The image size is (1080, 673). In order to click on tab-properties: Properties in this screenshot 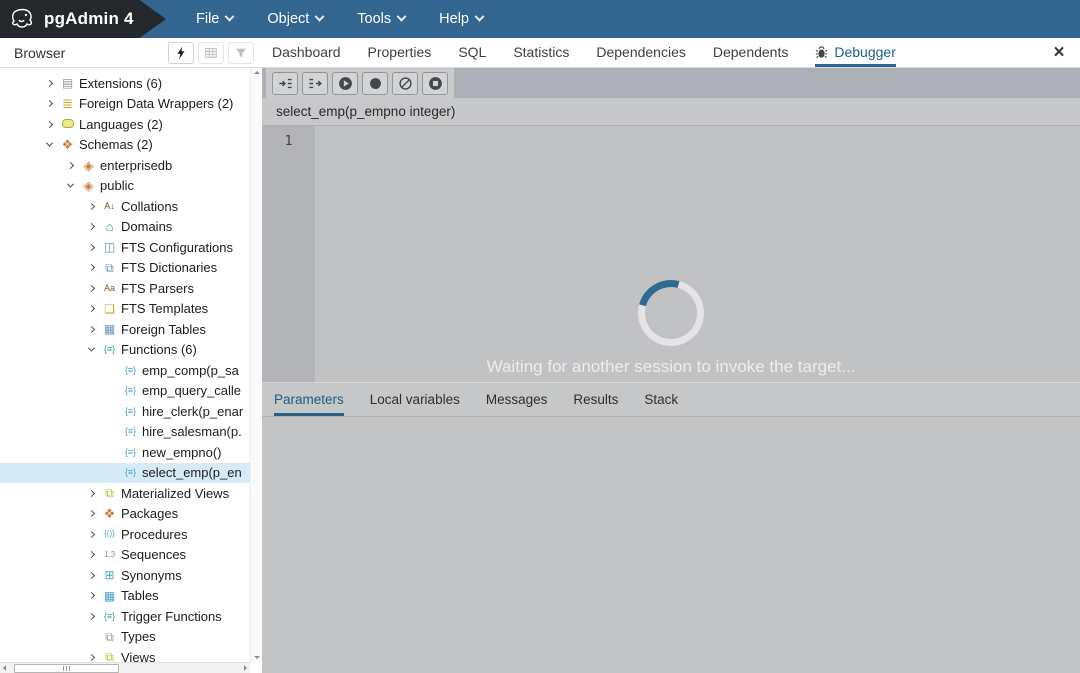, I will do `click(400, 52)`.